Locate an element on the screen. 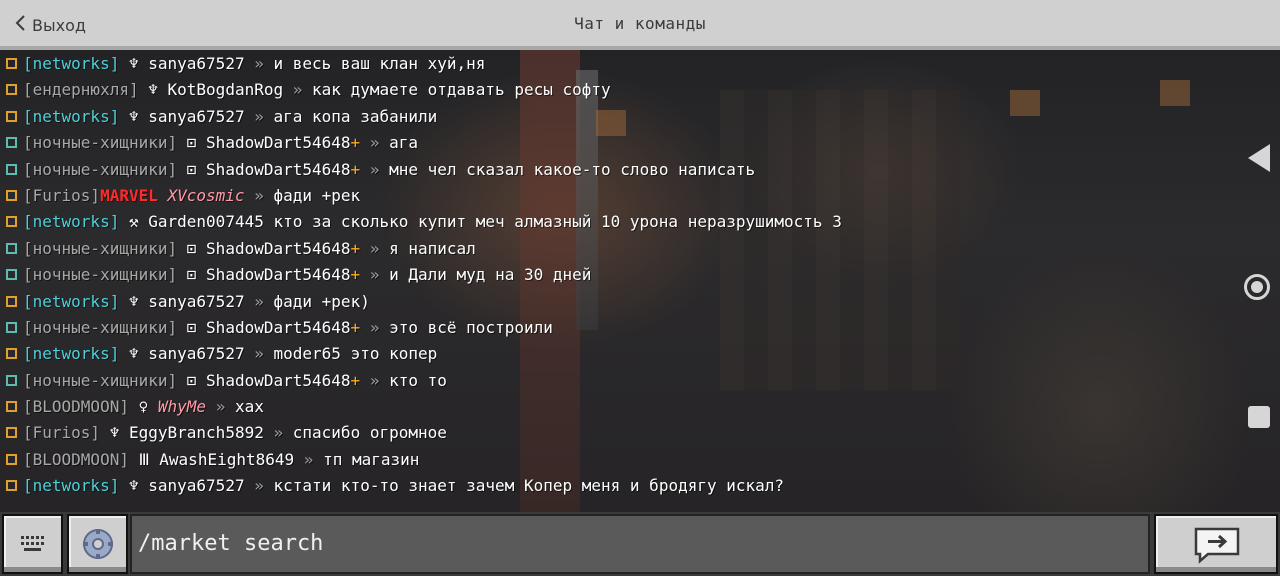  emote-button is located at coordinates (97, 544).